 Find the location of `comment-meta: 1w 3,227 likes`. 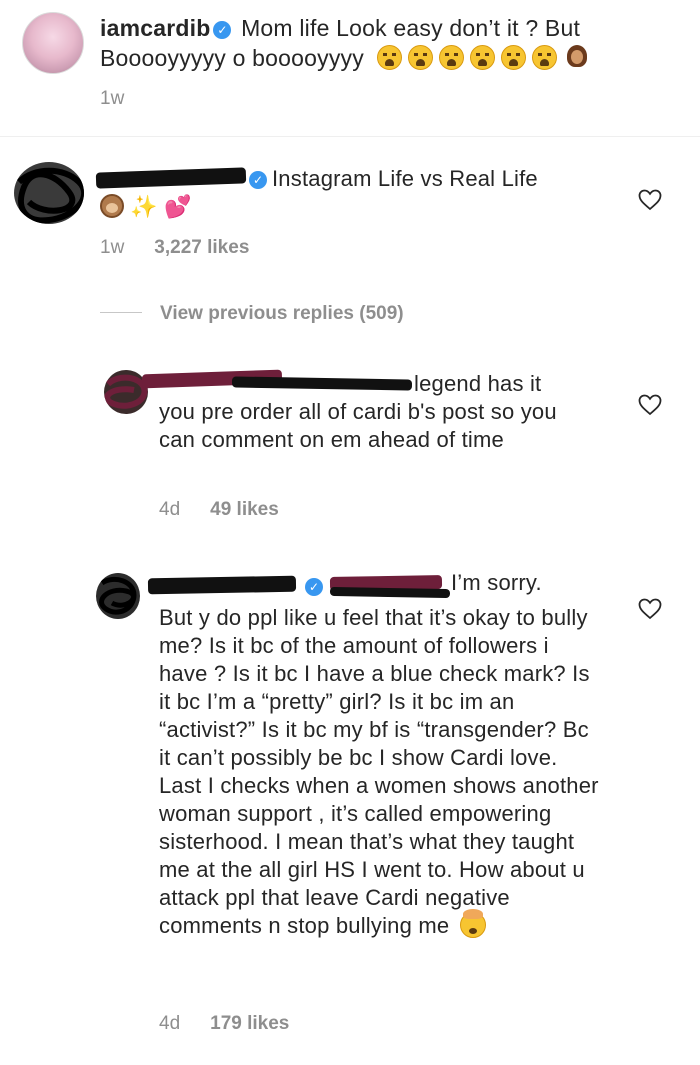

comment-meta: 1w 3,227 likes is located at coordinates (174, 248).